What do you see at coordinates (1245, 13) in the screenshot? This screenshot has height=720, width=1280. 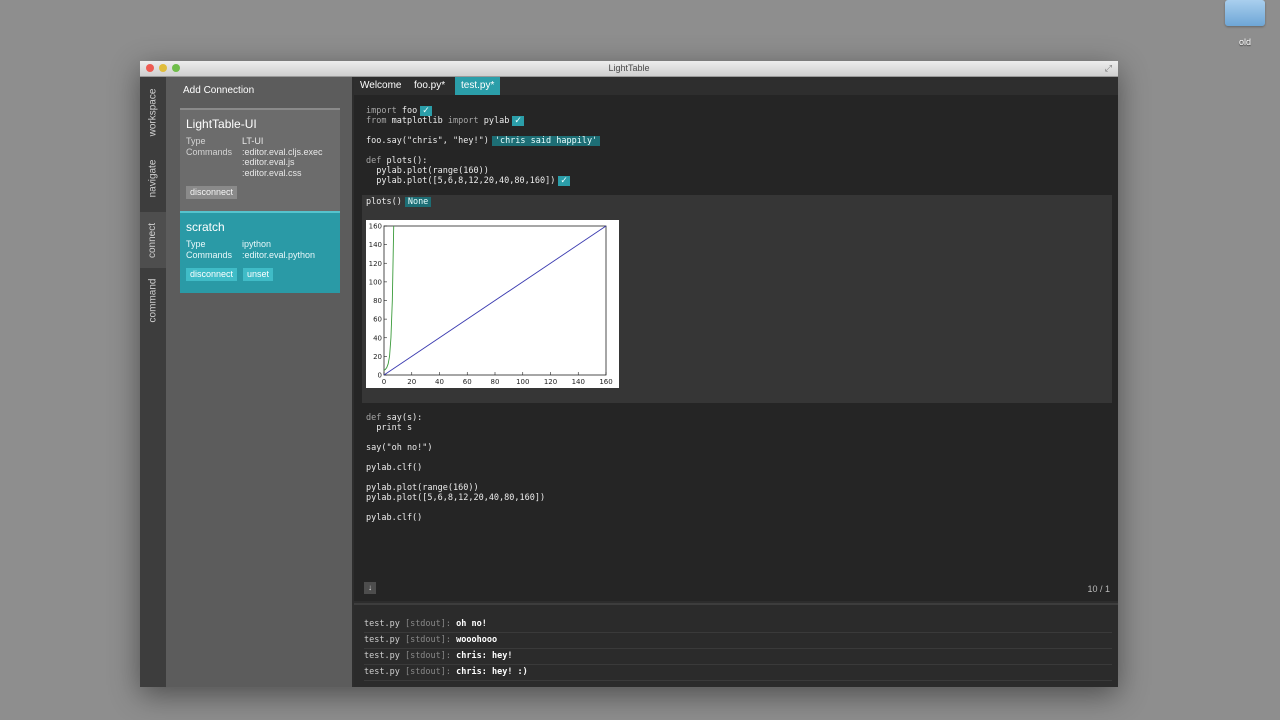 I see `folder-icon` at bounding box center [1245, 13].